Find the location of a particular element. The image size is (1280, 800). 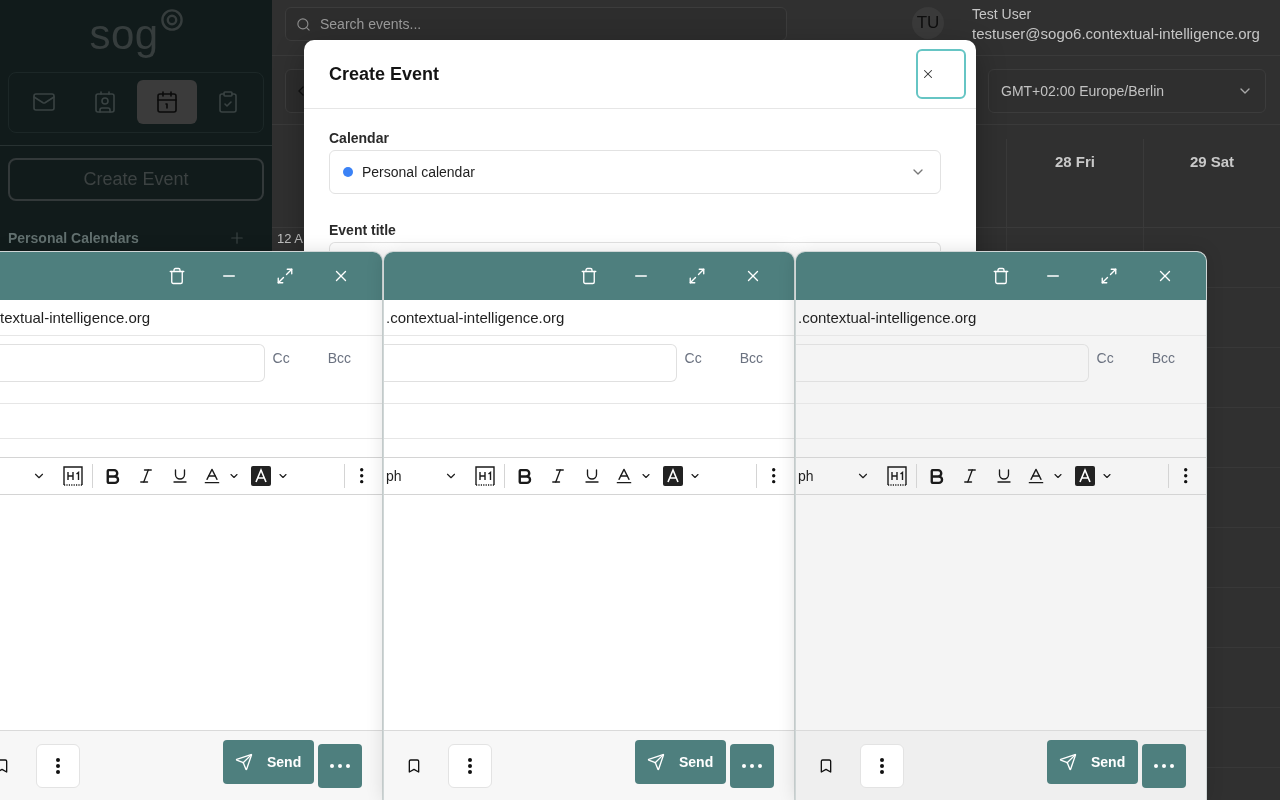

timezone-select: GMT+02:00 Europe/Berlin is located at coordinates (1127, 91).